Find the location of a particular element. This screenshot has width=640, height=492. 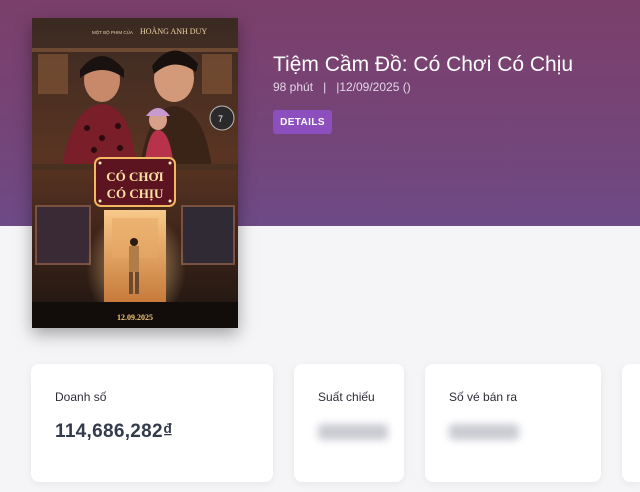

poster-logo-line1: CÓ CHƠI is located at coordinates (134, 176).